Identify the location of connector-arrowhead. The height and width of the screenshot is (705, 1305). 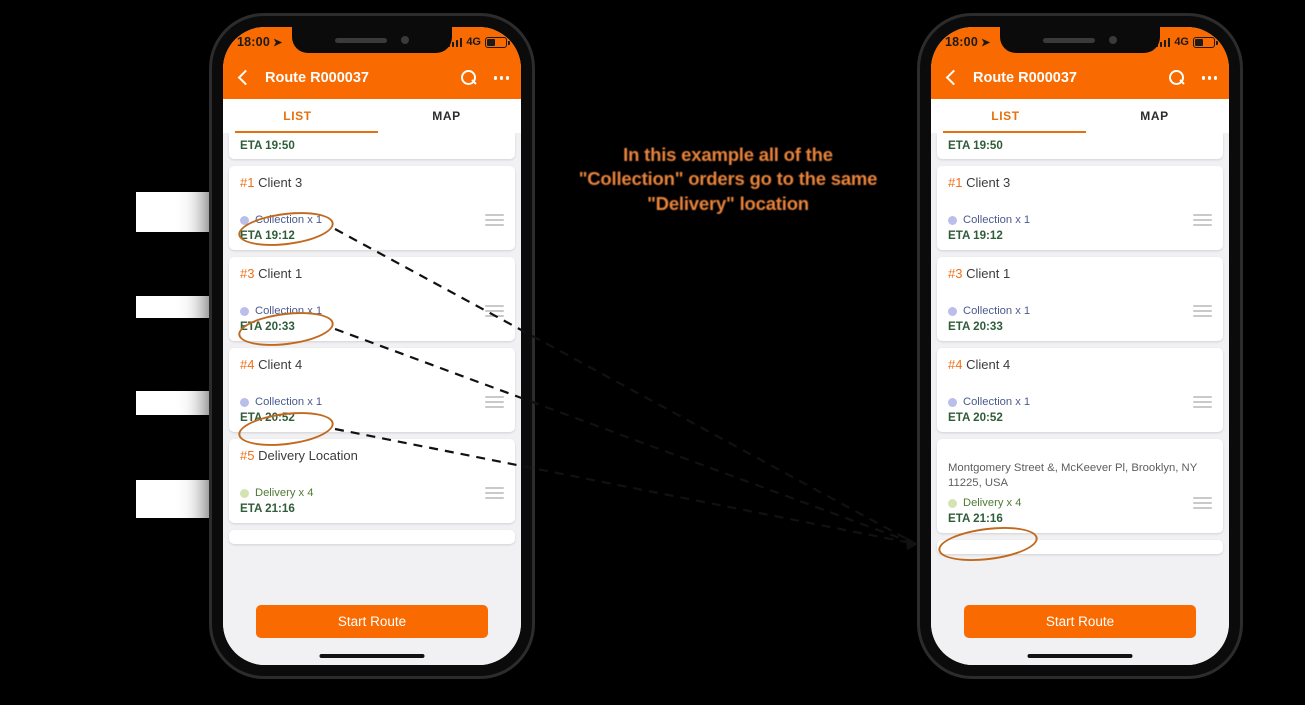
(912, 543).